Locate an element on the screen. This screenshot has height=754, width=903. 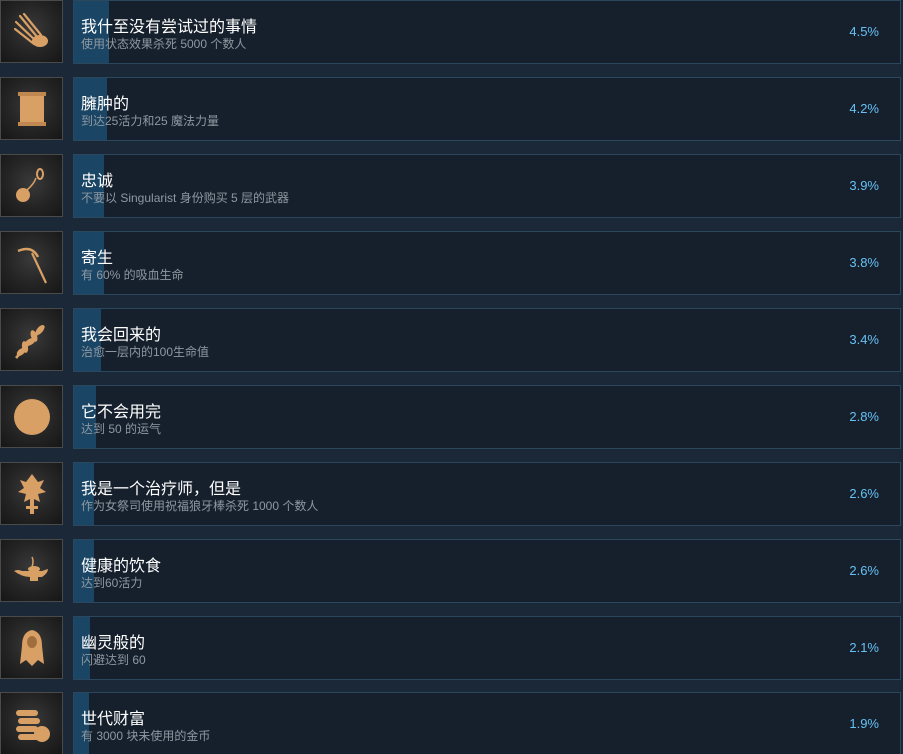
unlock-percentage: 3.8% is located at coordinates (864, 262).